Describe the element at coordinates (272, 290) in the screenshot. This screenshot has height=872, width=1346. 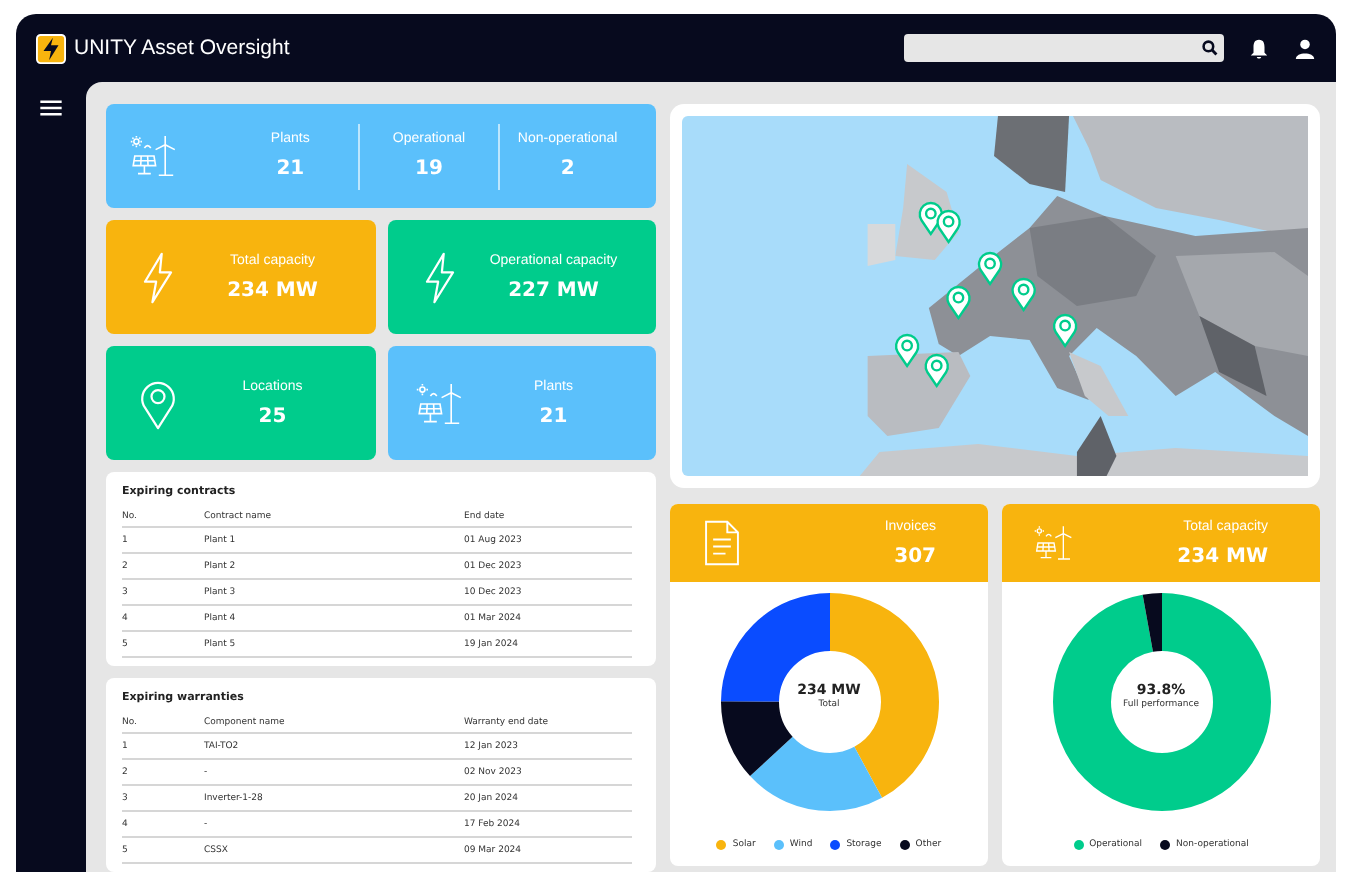
I see `stat-value: 234 MW` at that location.